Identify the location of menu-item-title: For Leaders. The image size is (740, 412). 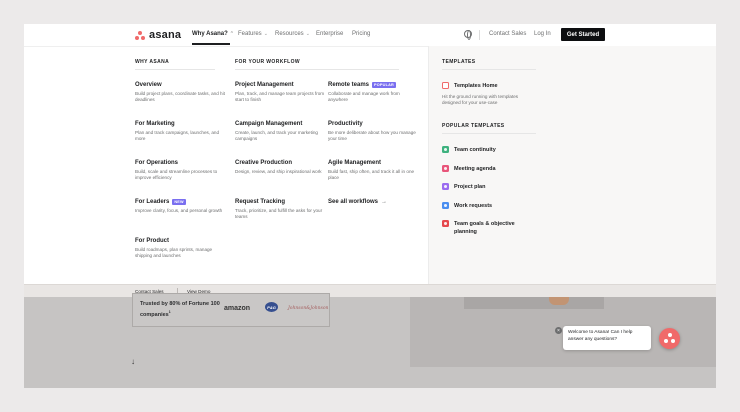
(152, 202).